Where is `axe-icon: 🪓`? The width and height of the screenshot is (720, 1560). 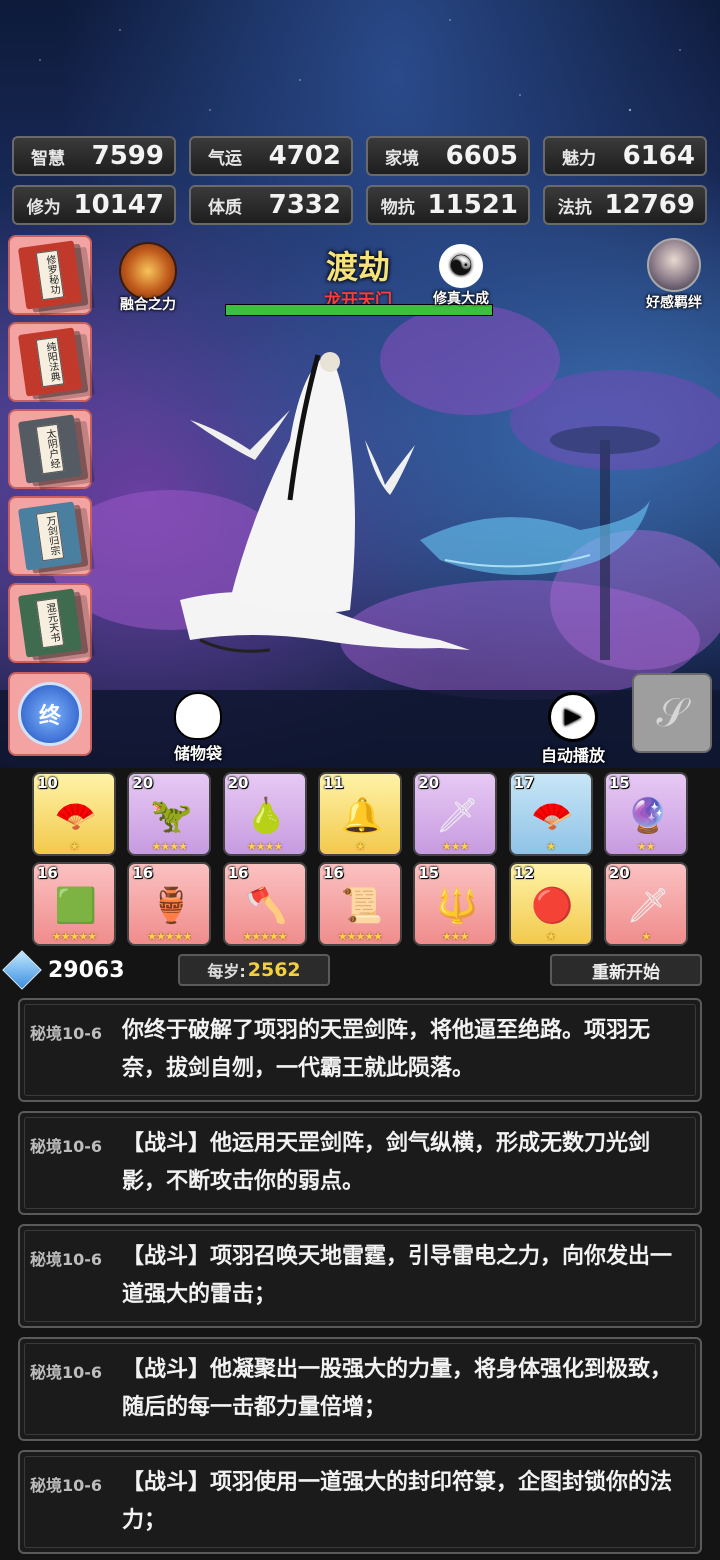
axe-icon: 🪓 is located at coordinates (266, 906).